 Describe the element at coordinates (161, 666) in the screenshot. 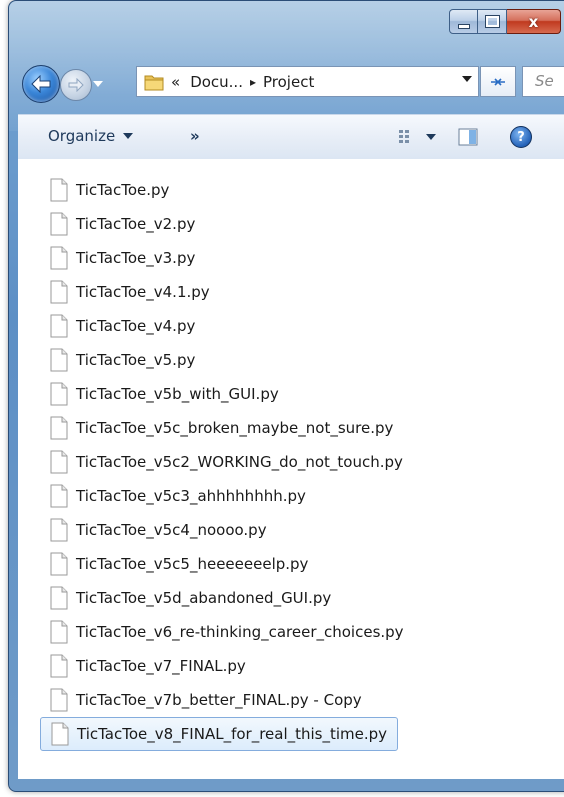

I see `file-name: TicTacToe_v7_FINAL.py` at that location.